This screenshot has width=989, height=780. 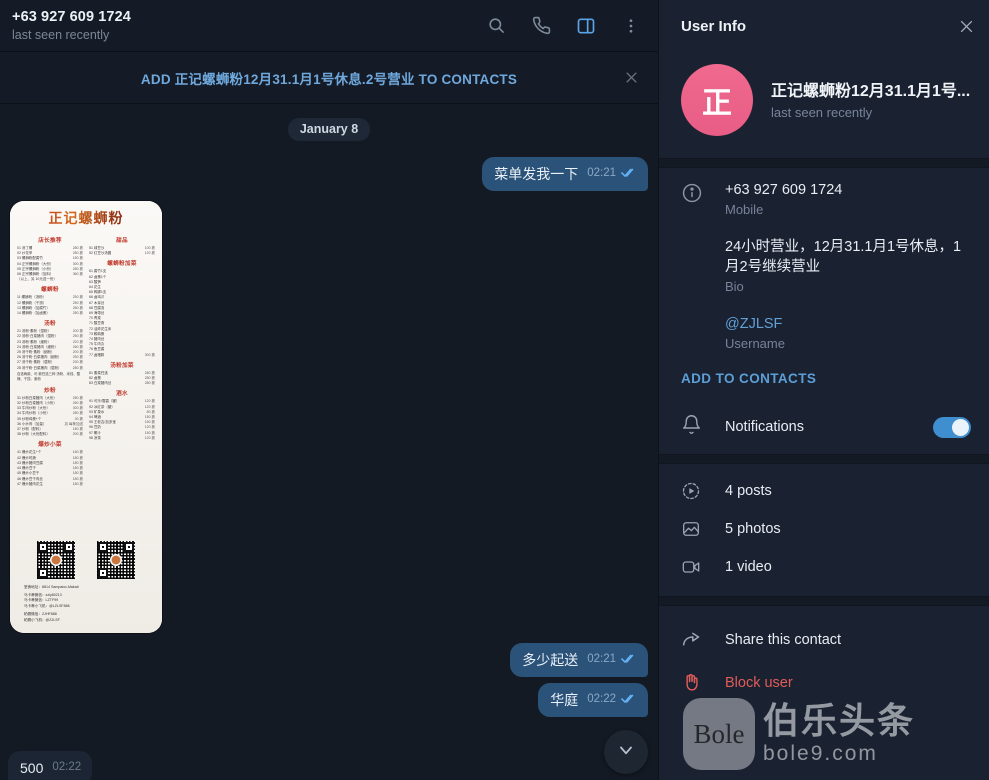 I want to click on menu-footer-line: 马卡蒂小飞机：@LZLSF886, so click(x=47, y=605).